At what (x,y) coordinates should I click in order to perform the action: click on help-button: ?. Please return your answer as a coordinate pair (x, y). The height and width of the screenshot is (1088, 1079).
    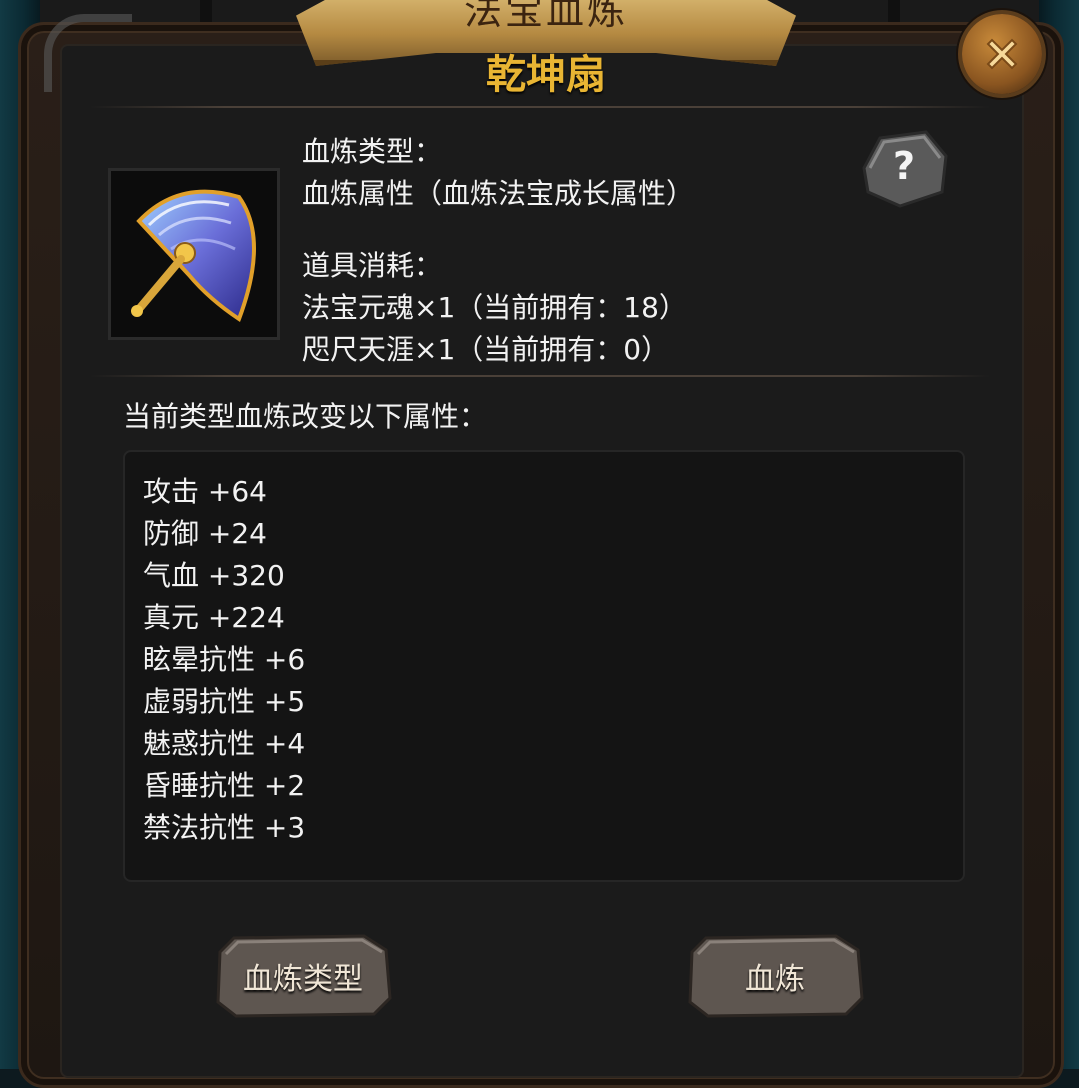
    Looking at the image, I should click on (904, 169).